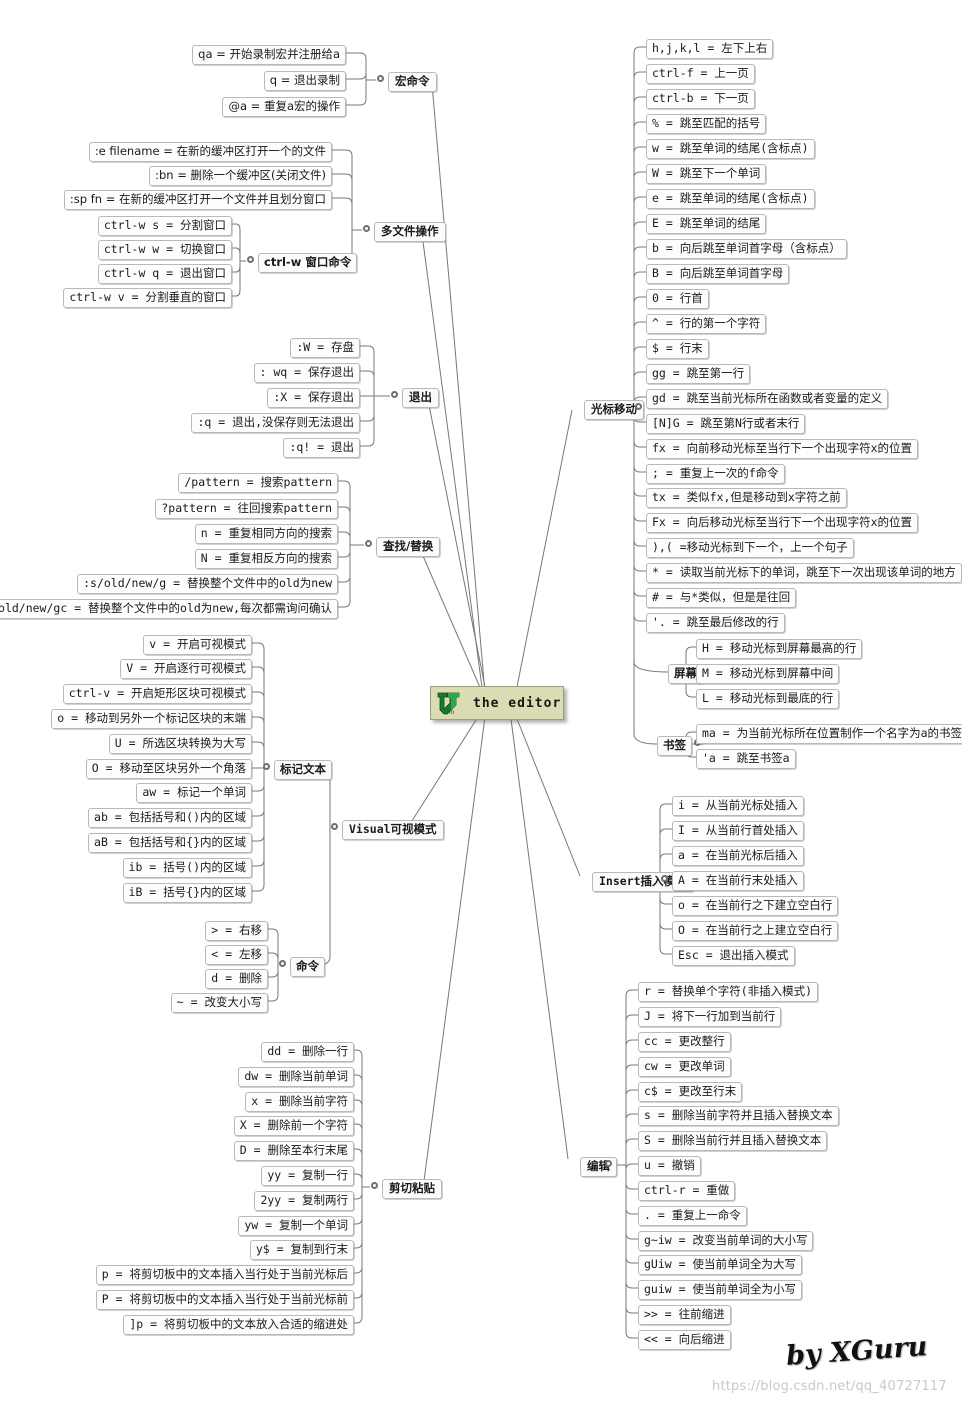 Image resolution: width=962 pixels, height=1404 pixels. I want to click on leaf-clip-2: x = 删除当前字符, so click(299, 1102).